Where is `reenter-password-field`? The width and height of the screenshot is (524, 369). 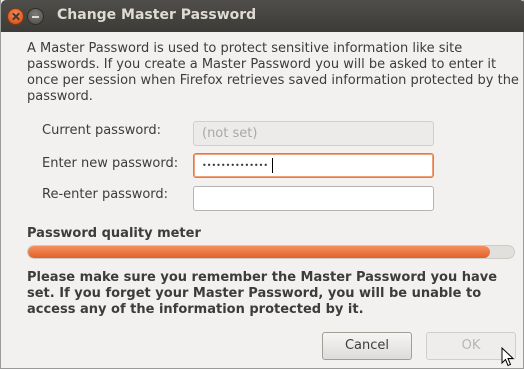 reenter-password-field is located at coordinates (313, 198).